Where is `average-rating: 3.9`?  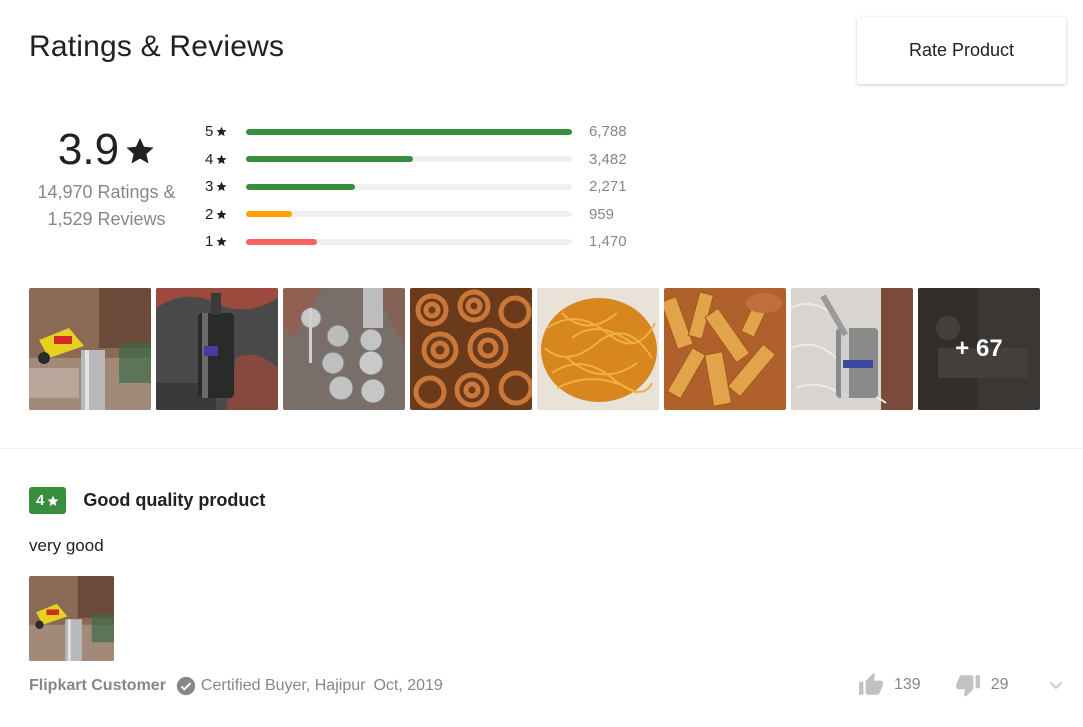 average-rating: 3.9 is located at coordinates (106, 150).